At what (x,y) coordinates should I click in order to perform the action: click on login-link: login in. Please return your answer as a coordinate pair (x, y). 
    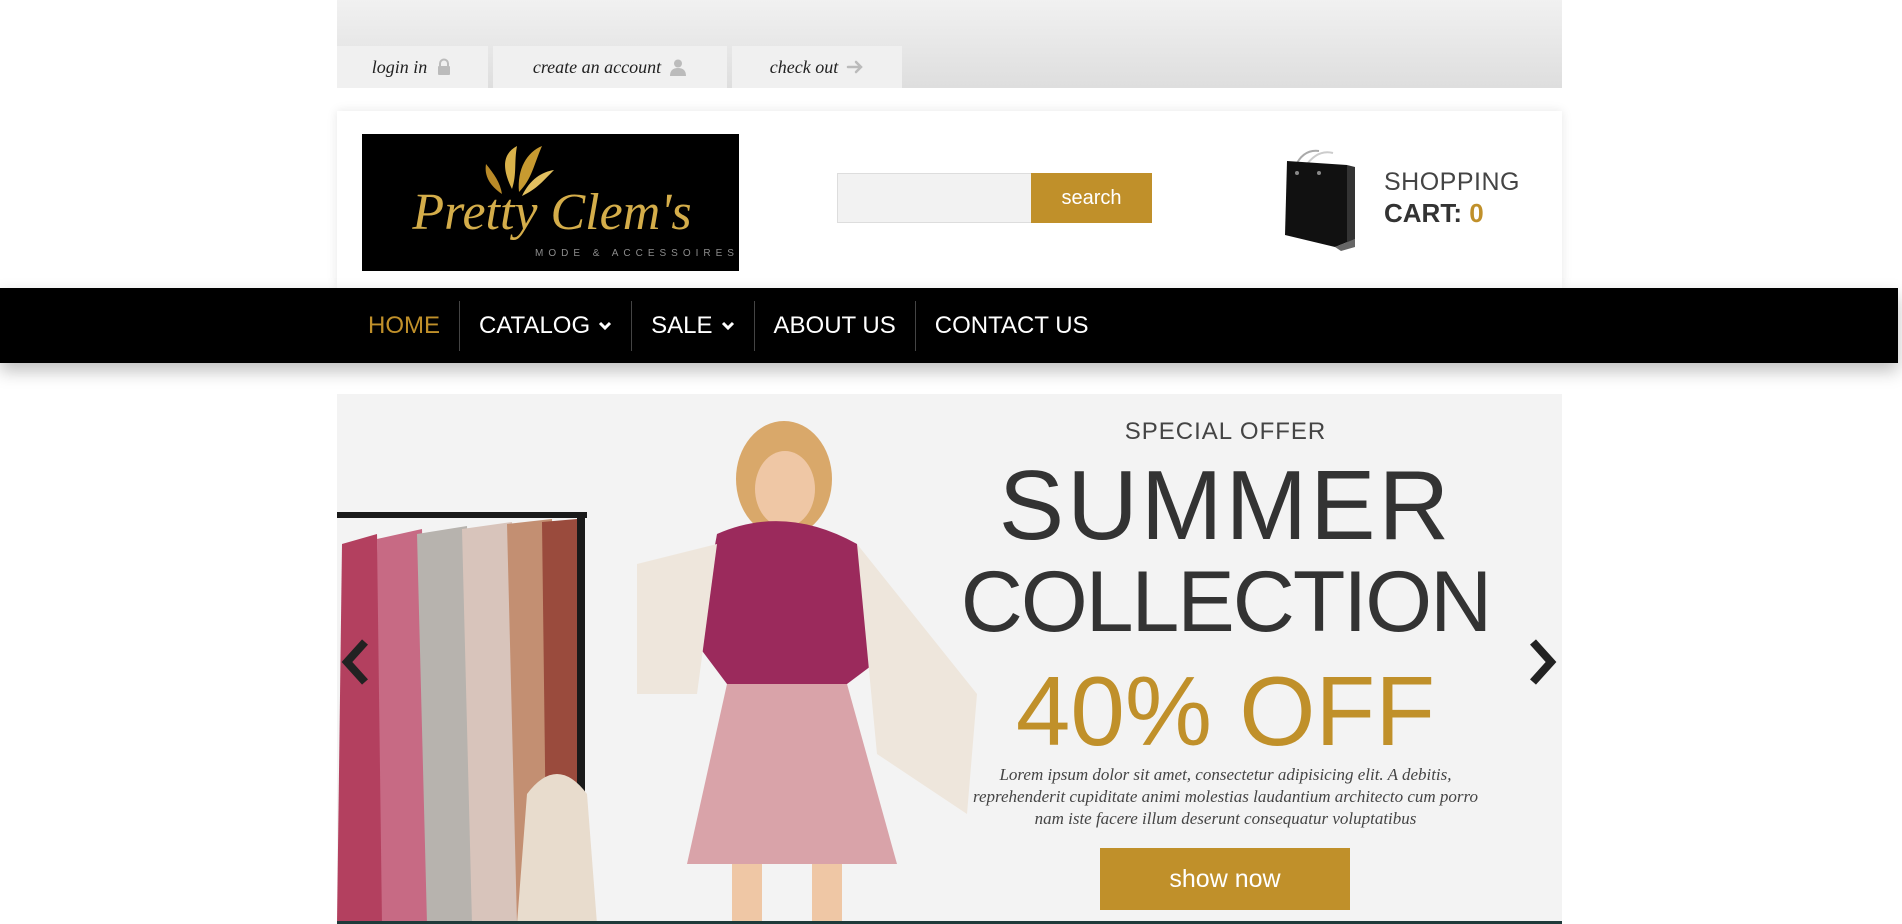
    Looking at the image, I should click on (412, 67).